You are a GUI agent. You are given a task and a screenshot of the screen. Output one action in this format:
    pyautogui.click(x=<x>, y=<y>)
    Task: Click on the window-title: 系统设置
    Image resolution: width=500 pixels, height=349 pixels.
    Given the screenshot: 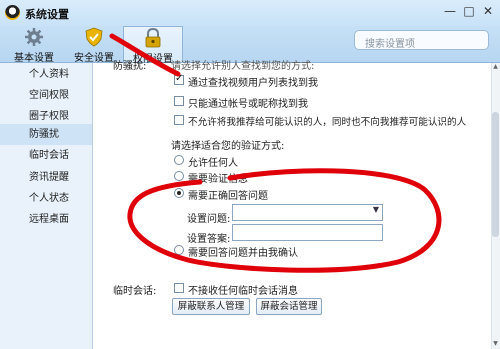 What is the action you would take?
    pyautogui.click(x=47, y=14)
    